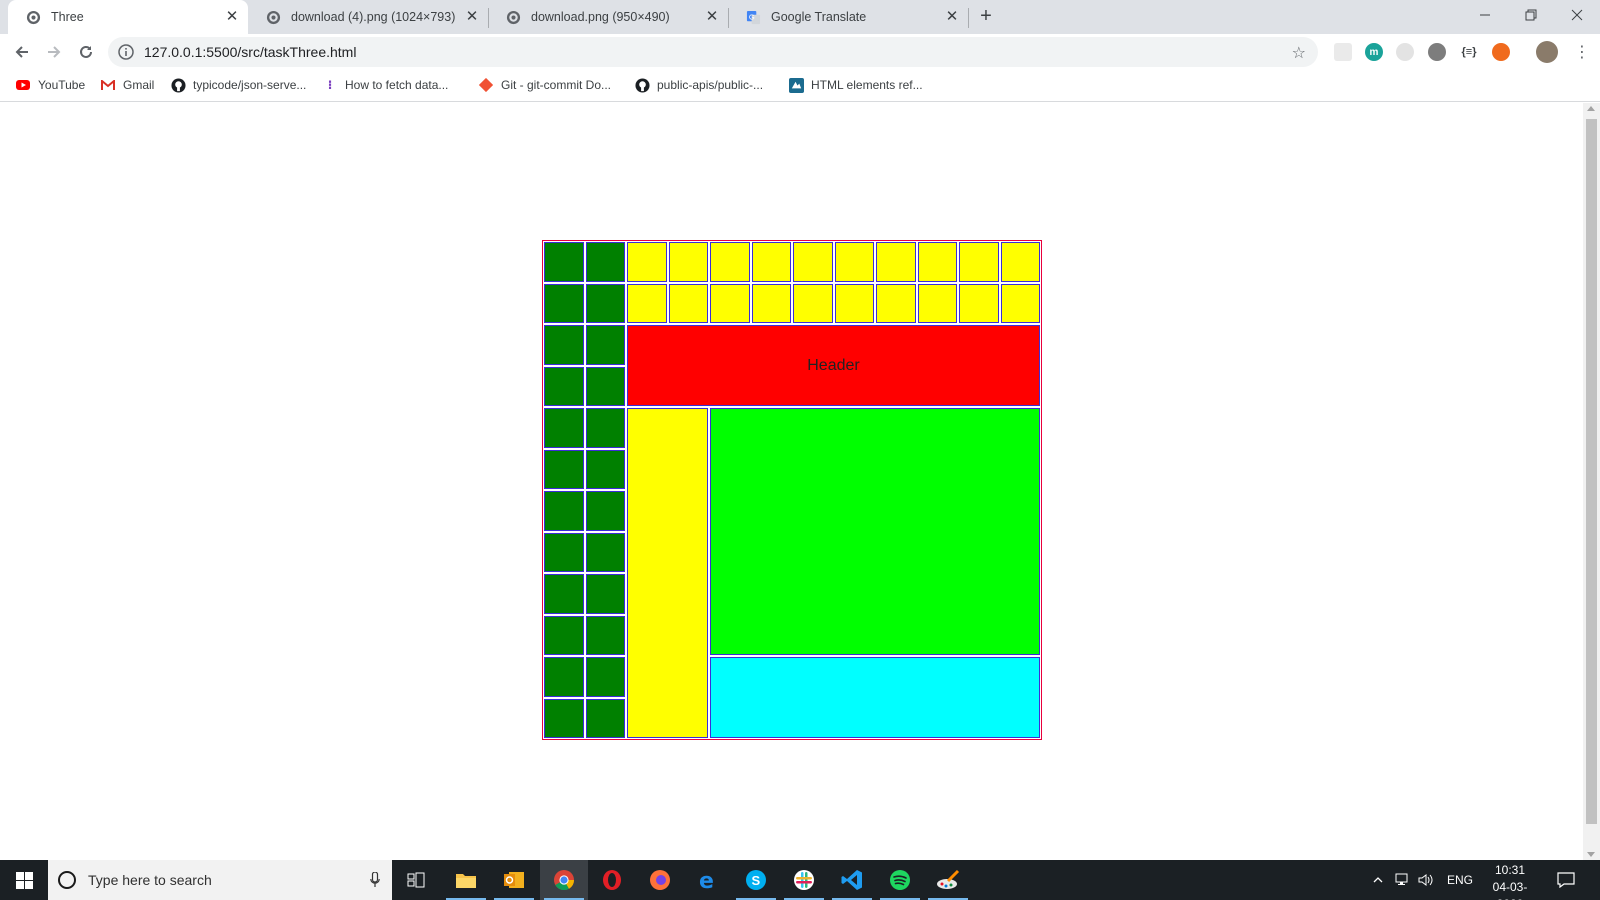 The image size is (1600, 900). I want to click on bookmark-gmail: Gmail, so click(127, 85).